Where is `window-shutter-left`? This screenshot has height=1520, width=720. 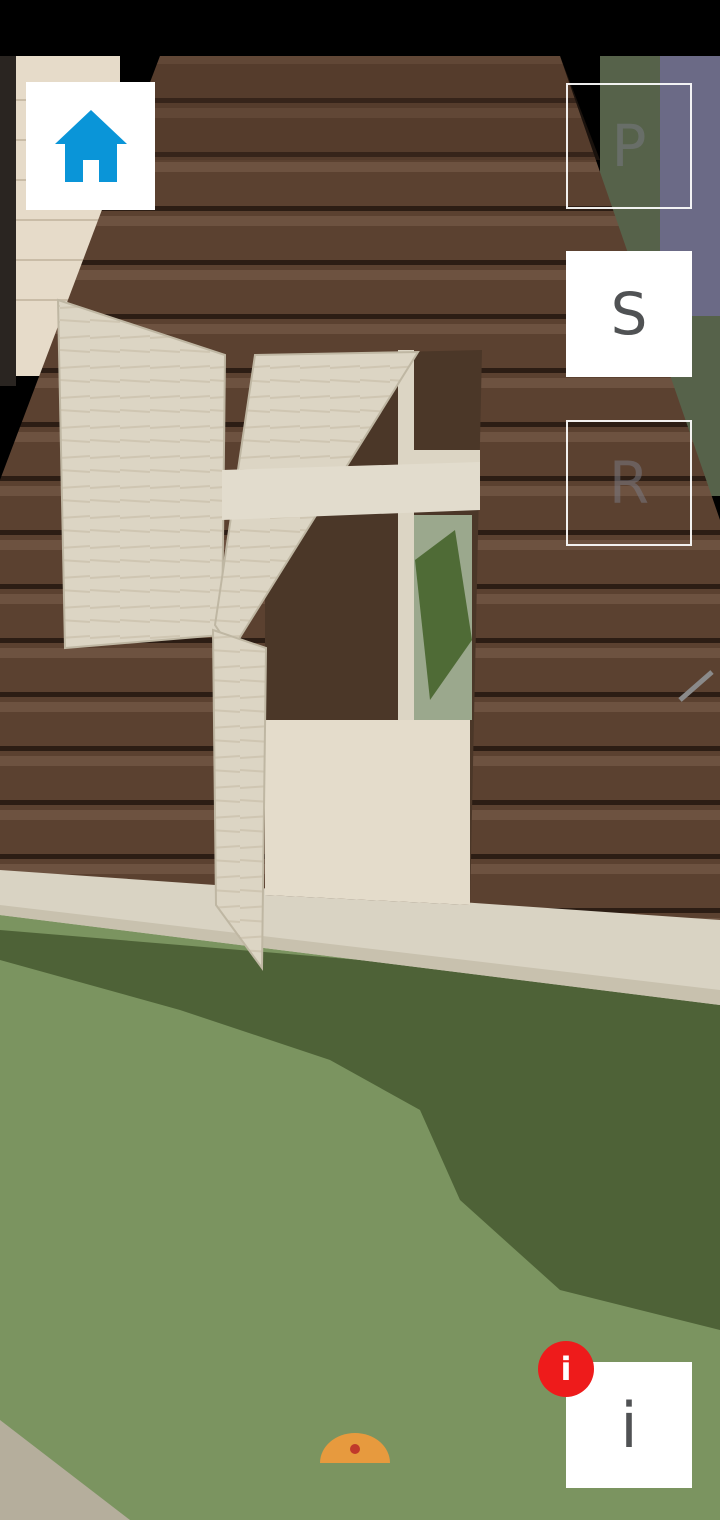 window-shutter-left is located at coordinates (141, 474).